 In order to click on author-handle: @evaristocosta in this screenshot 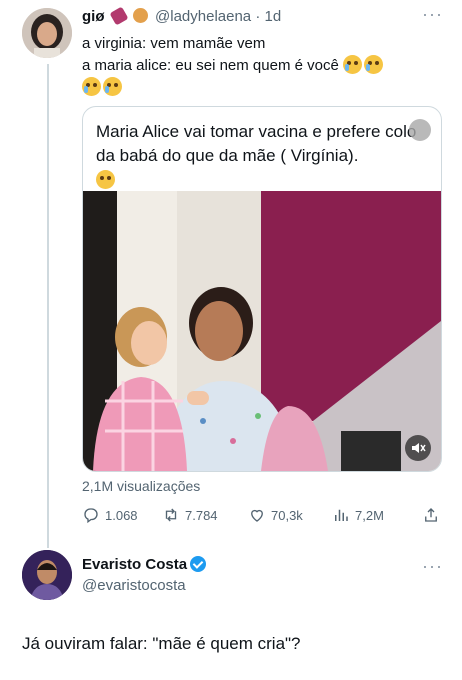, I will do `click(144, 585)`.